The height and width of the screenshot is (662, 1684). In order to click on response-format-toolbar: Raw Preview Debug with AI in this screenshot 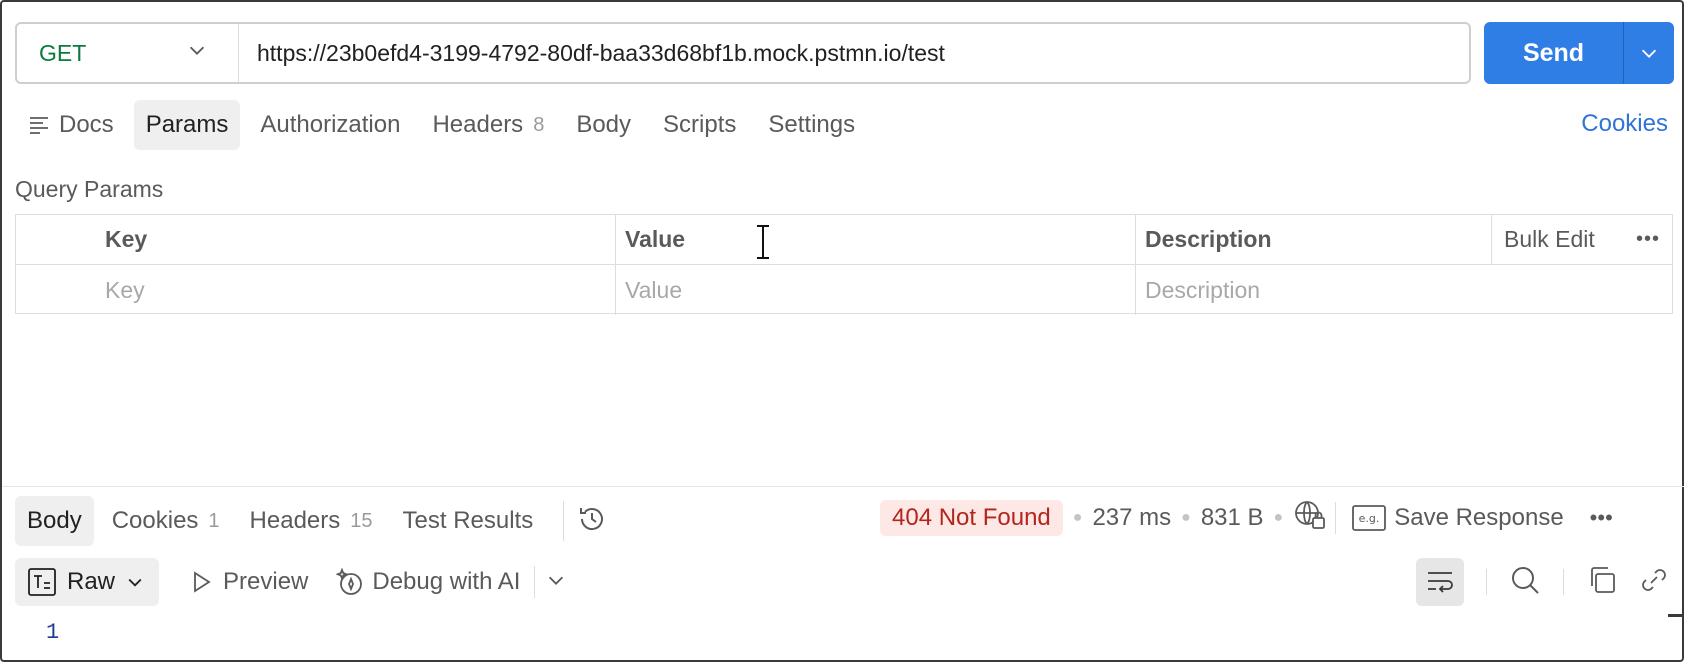, I will do `click(291, 582)`.